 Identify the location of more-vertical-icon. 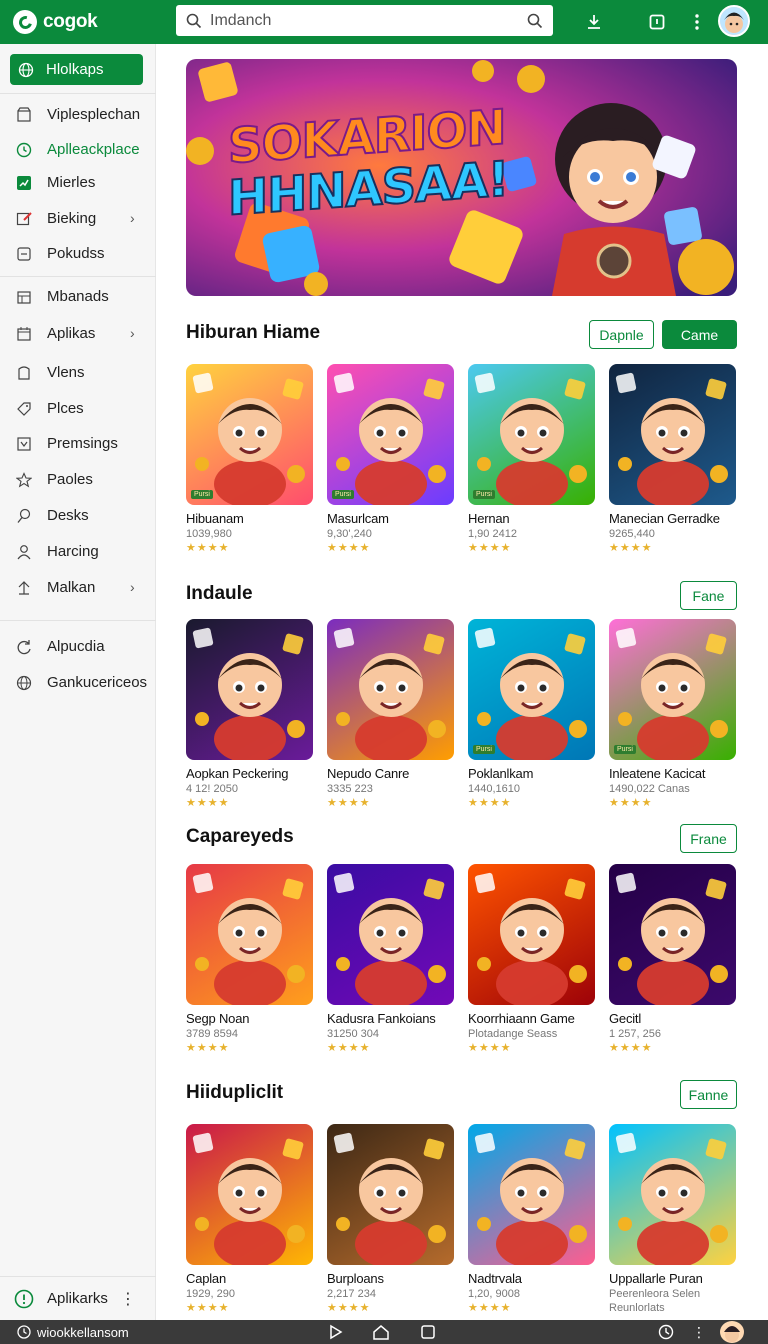
(697, 22).